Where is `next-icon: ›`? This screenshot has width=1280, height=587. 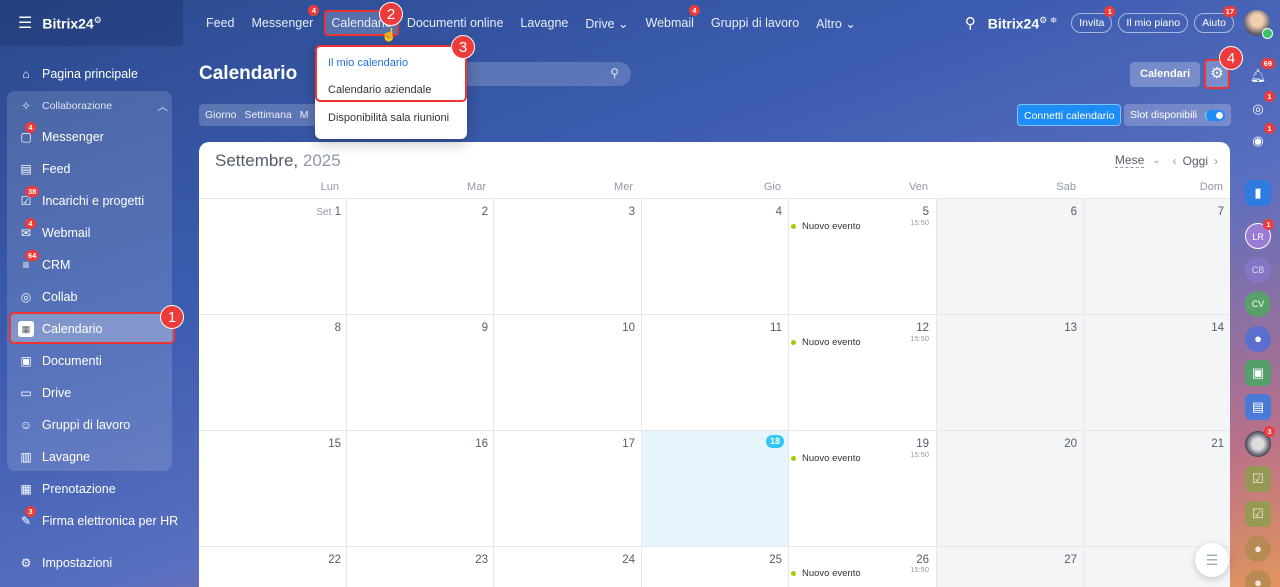 next-icon: › is located at coordinates (1216, 161).